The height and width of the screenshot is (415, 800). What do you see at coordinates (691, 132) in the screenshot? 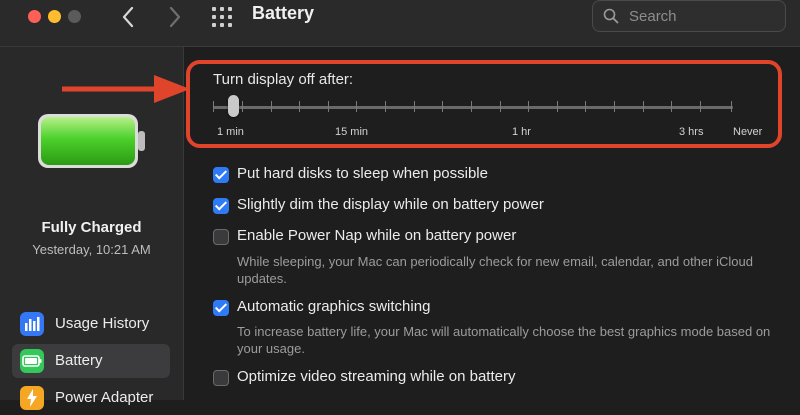
I see `slider-label-3-hrs: 3 hrs` at bounding box center [691, 132].